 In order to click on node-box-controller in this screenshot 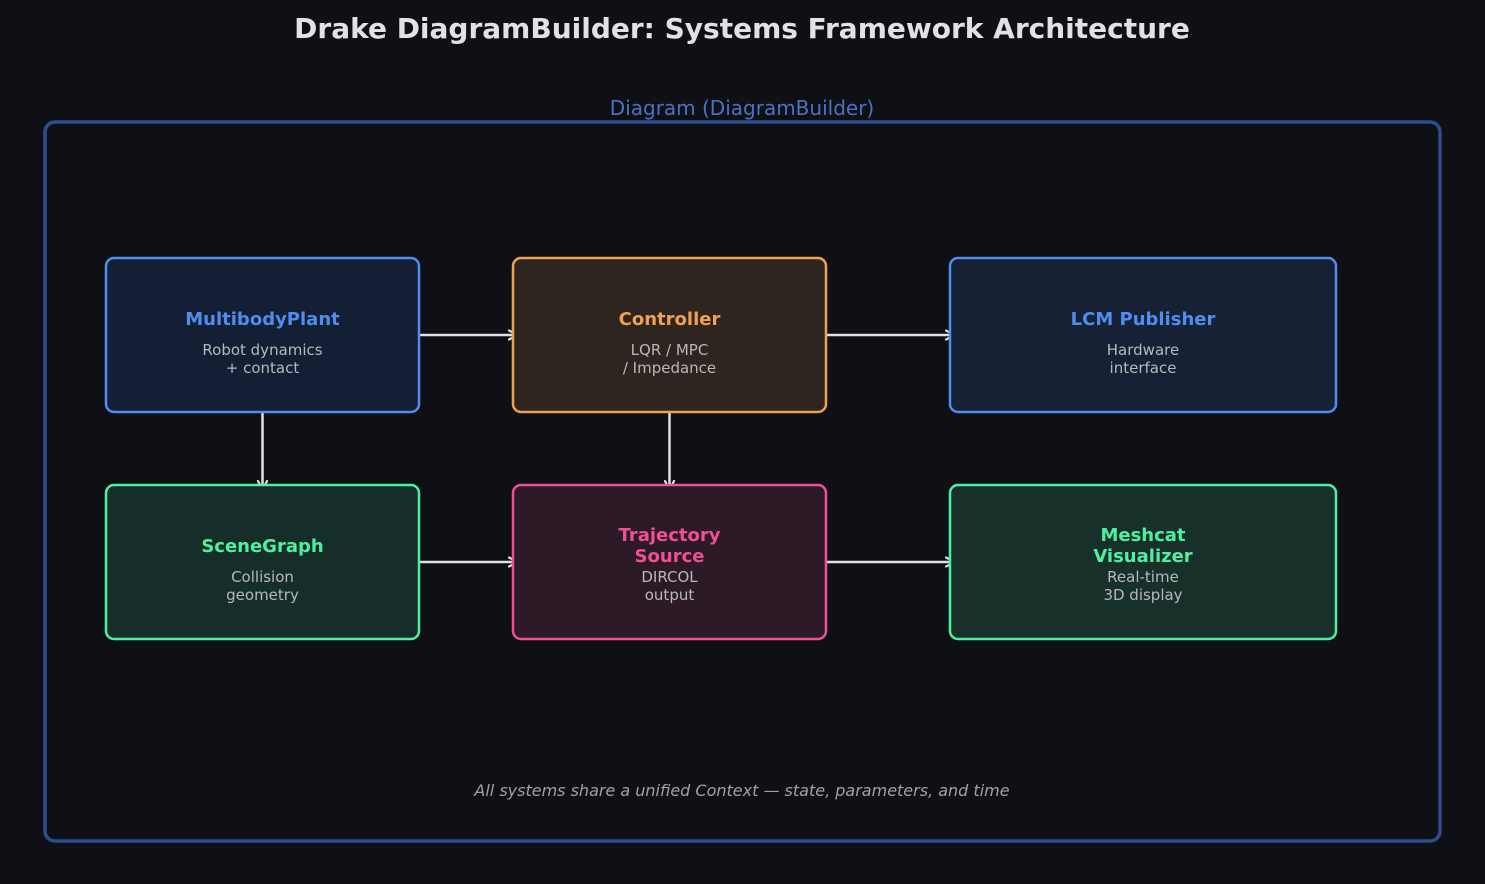, I will do `click(669, 335)`.